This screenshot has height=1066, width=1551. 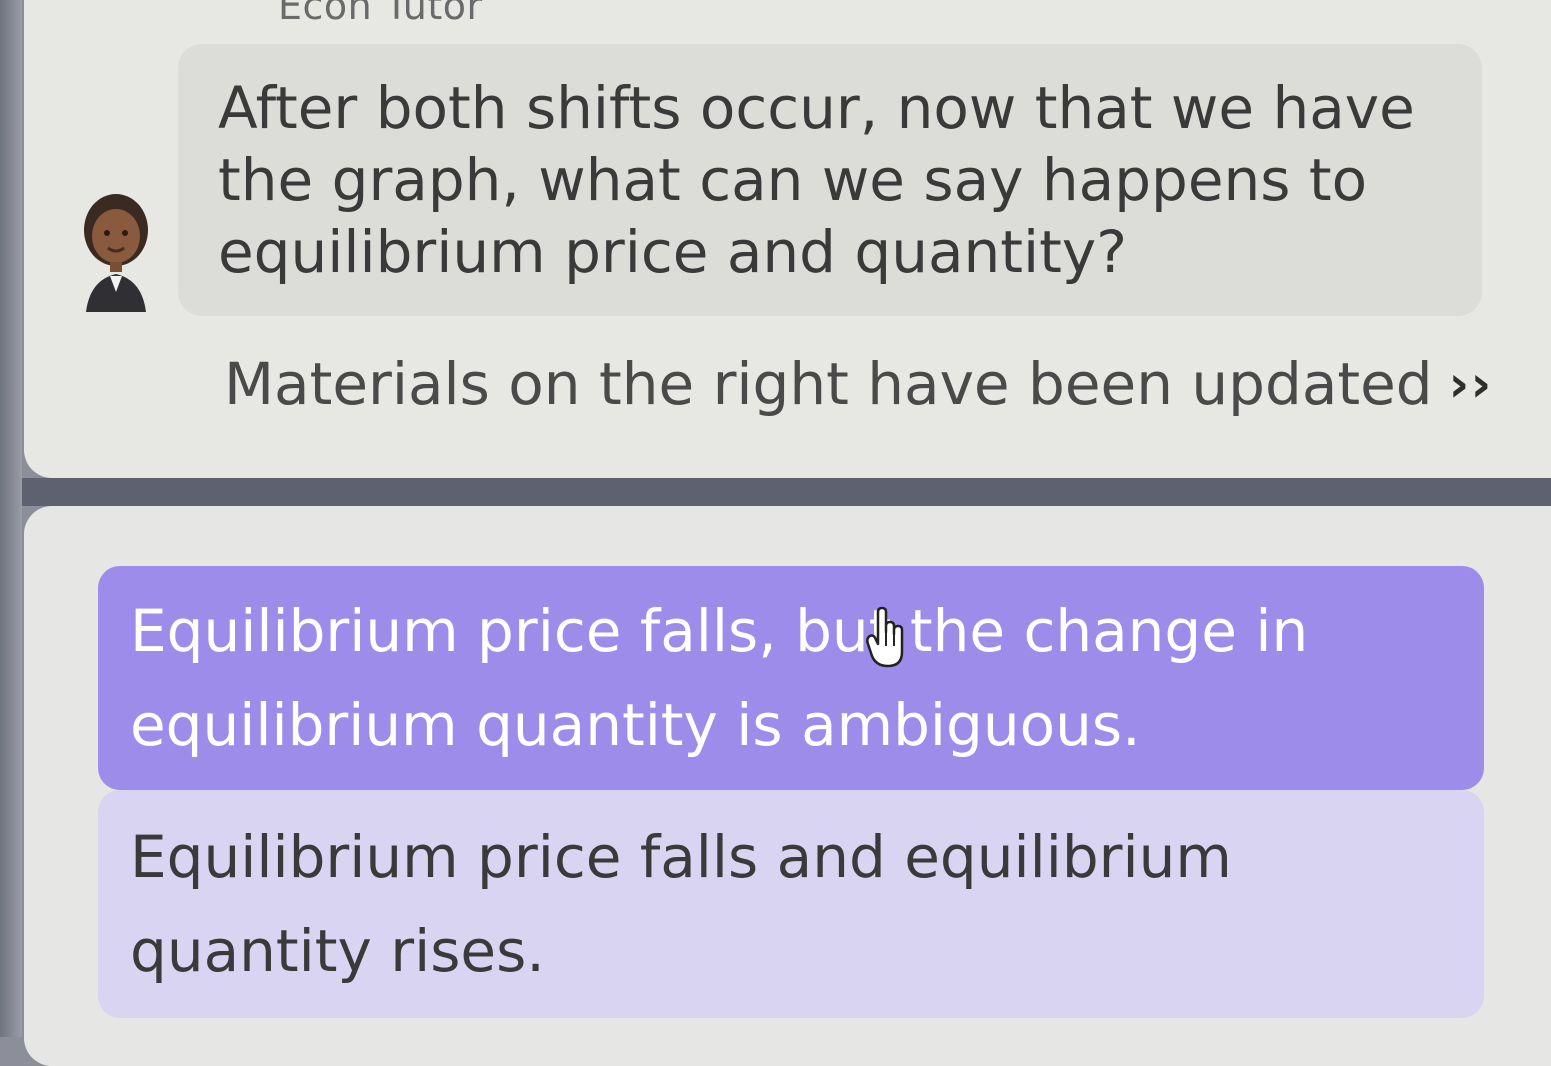 I want to click on panel-divider, so click(x=786, y=492).